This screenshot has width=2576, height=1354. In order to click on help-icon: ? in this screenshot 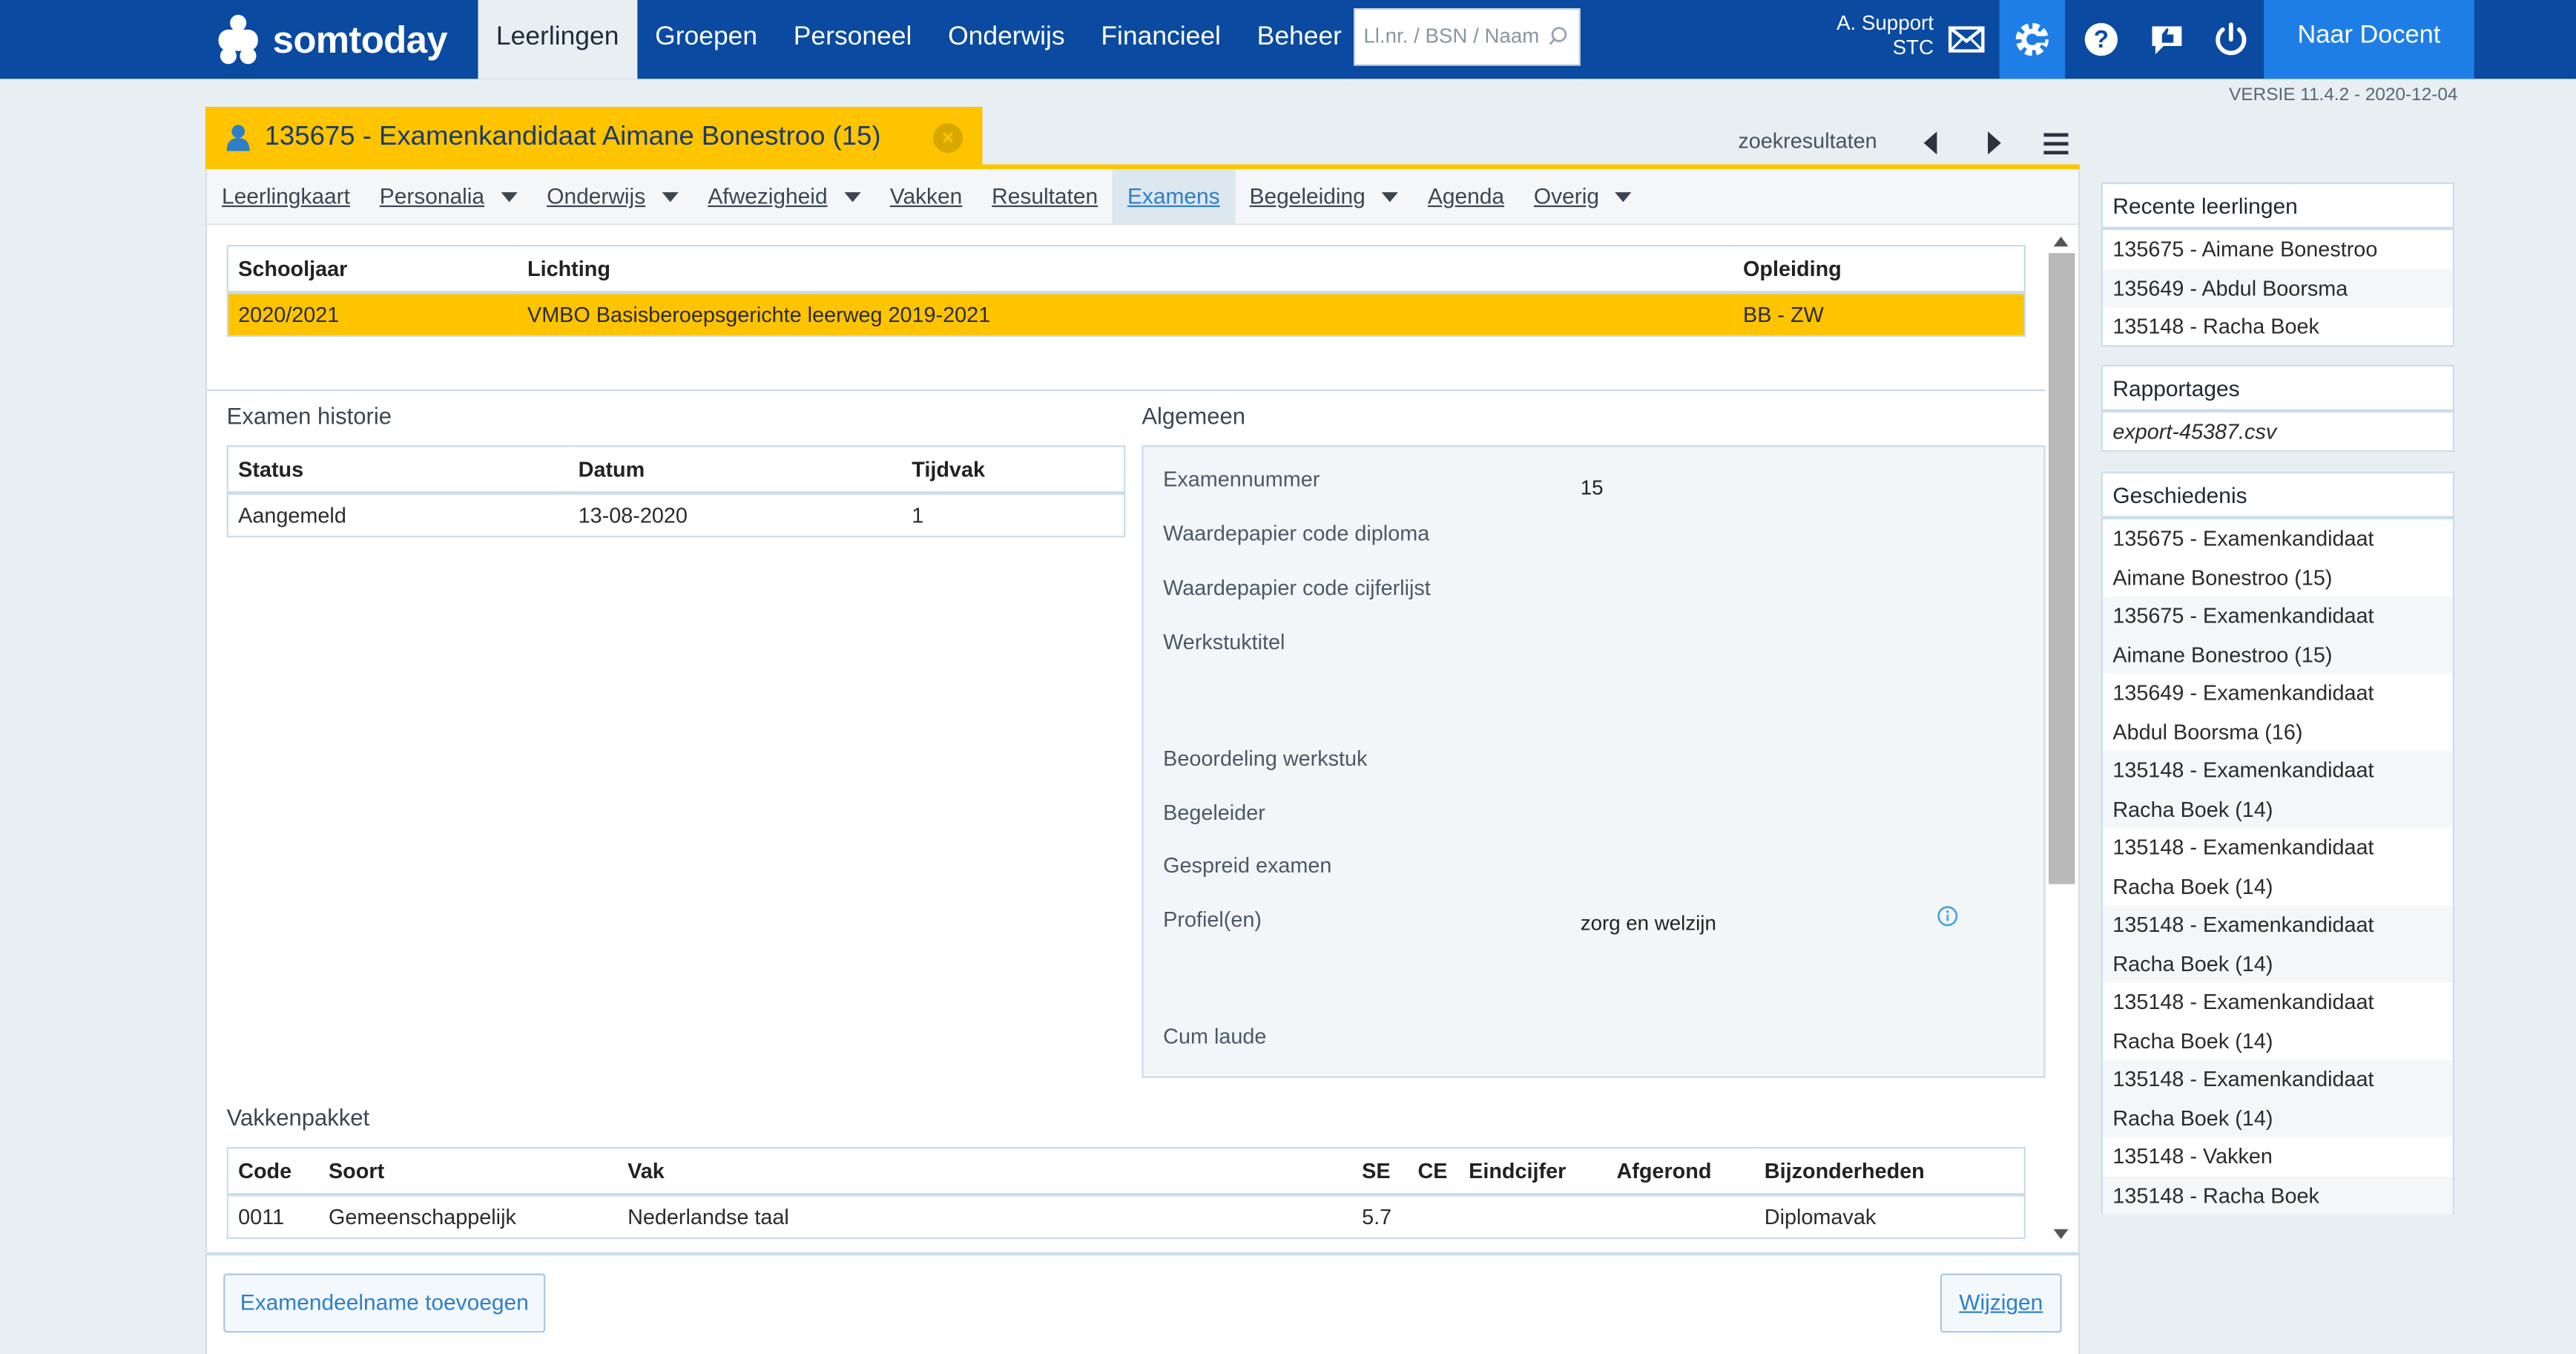, I will do `click(2102, 39)`.